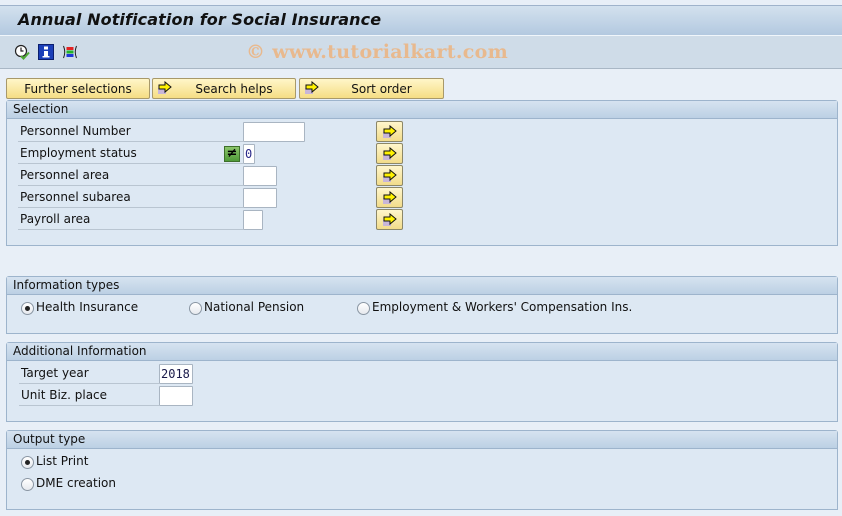 This screenshot has height=516, width=842. Describe the element at coordinates (130, 219) in the screenshot. I see `payroll-area-label: Payroll area` at that location.